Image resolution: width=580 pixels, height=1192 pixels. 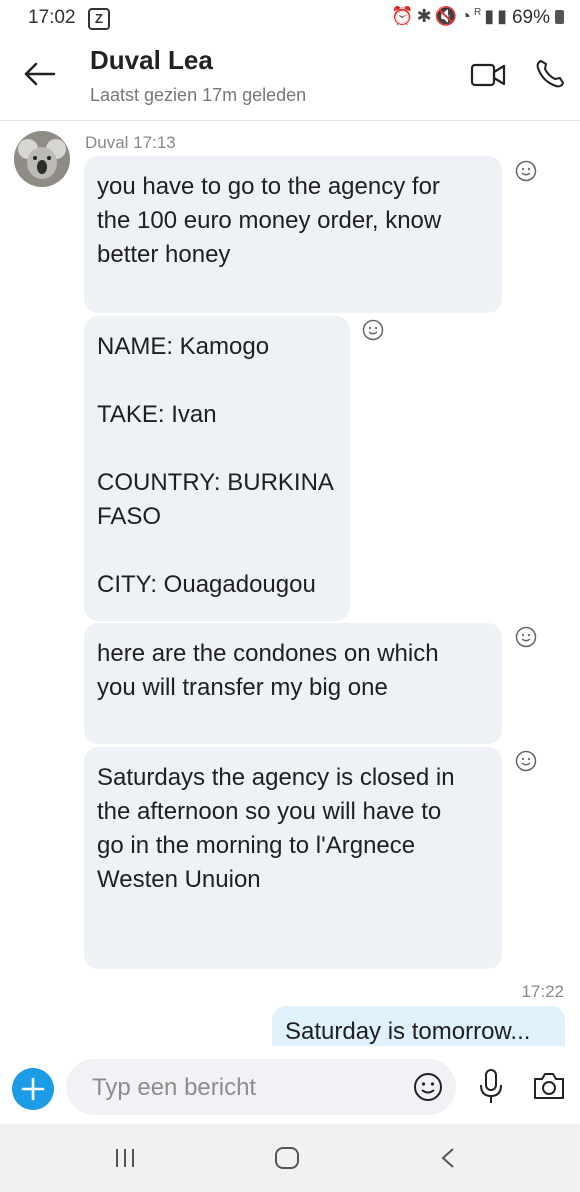 What do you see at coordinates (542, 991) in the screenshot?
I see `outgoing-time: 17:22` at bounding box center [542, 991].